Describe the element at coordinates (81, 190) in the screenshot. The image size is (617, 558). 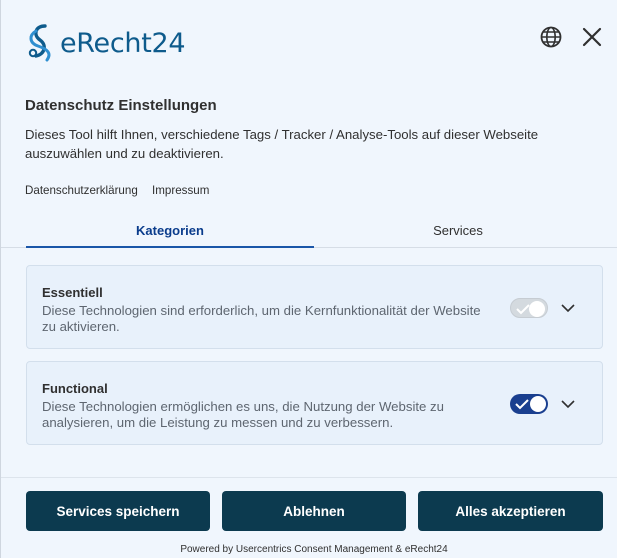
I see `privacy-policy-link: Datenschutzerklärung` at that location.